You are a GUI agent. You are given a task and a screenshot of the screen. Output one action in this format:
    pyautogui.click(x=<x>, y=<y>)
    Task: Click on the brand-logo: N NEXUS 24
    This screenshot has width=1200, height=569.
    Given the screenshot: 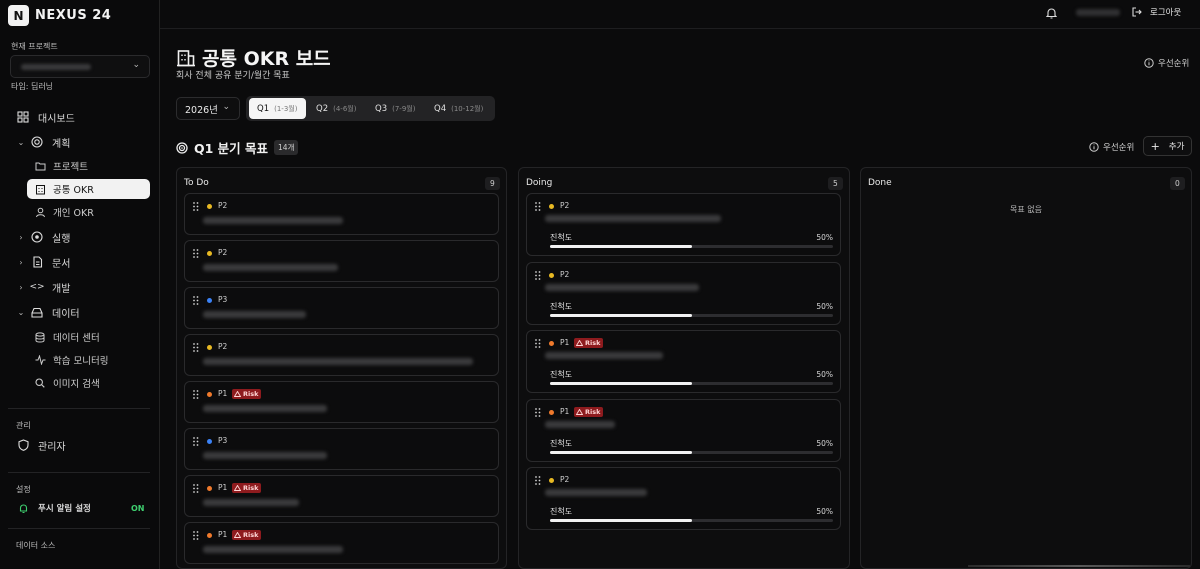 What is the action you would take?
    pyautogui.click(x=59, y=15)
    